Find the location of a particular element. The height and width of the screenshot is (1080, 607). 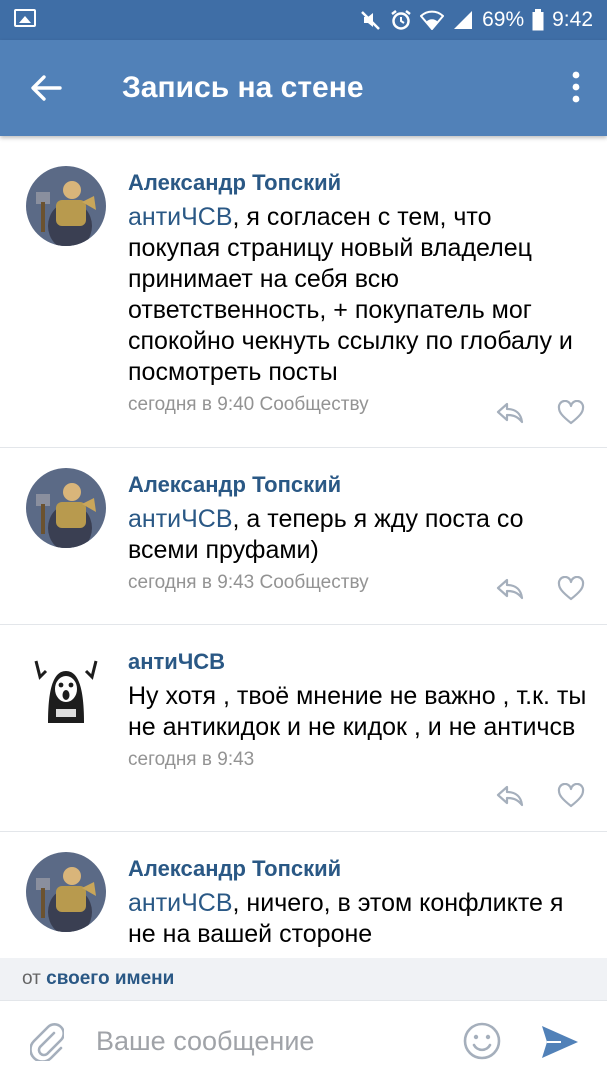

app-bar: Запись на стене is located at coordinates (303, 88).